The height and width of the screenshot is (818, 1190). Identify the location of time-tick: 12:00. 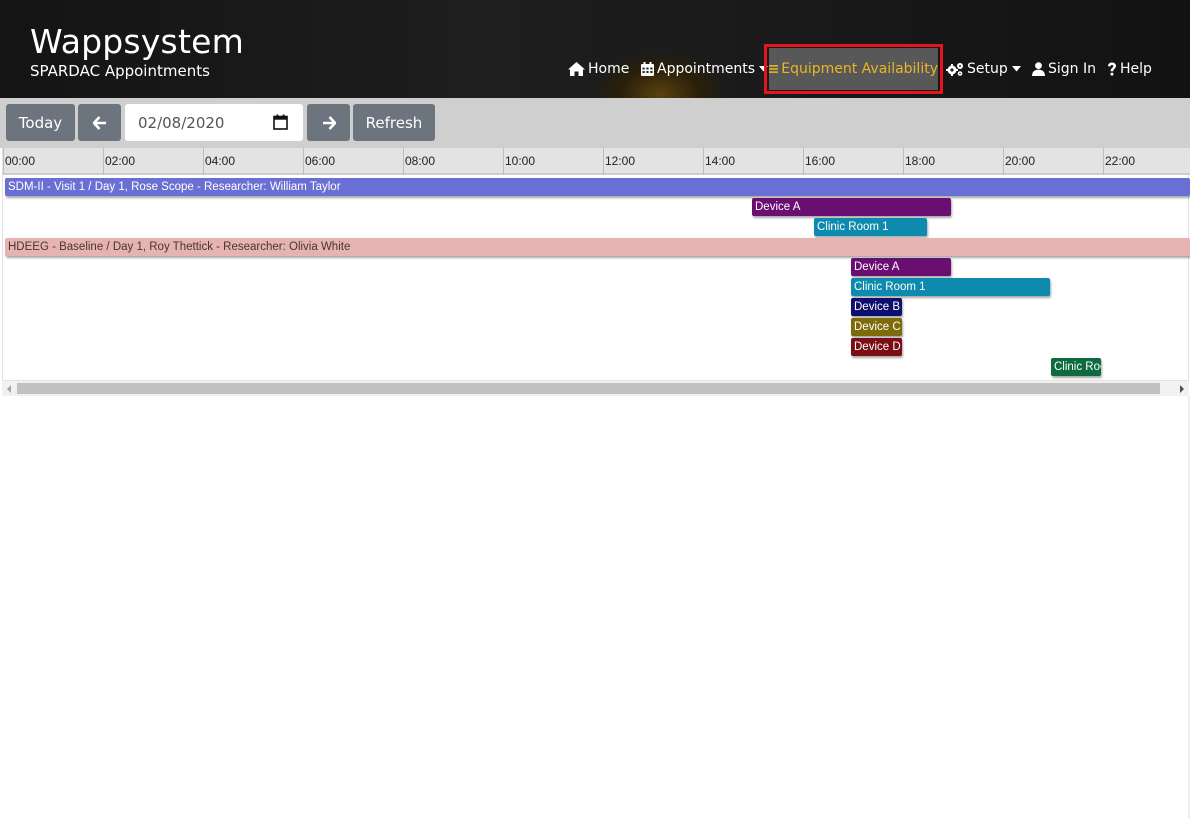
(653, 161).